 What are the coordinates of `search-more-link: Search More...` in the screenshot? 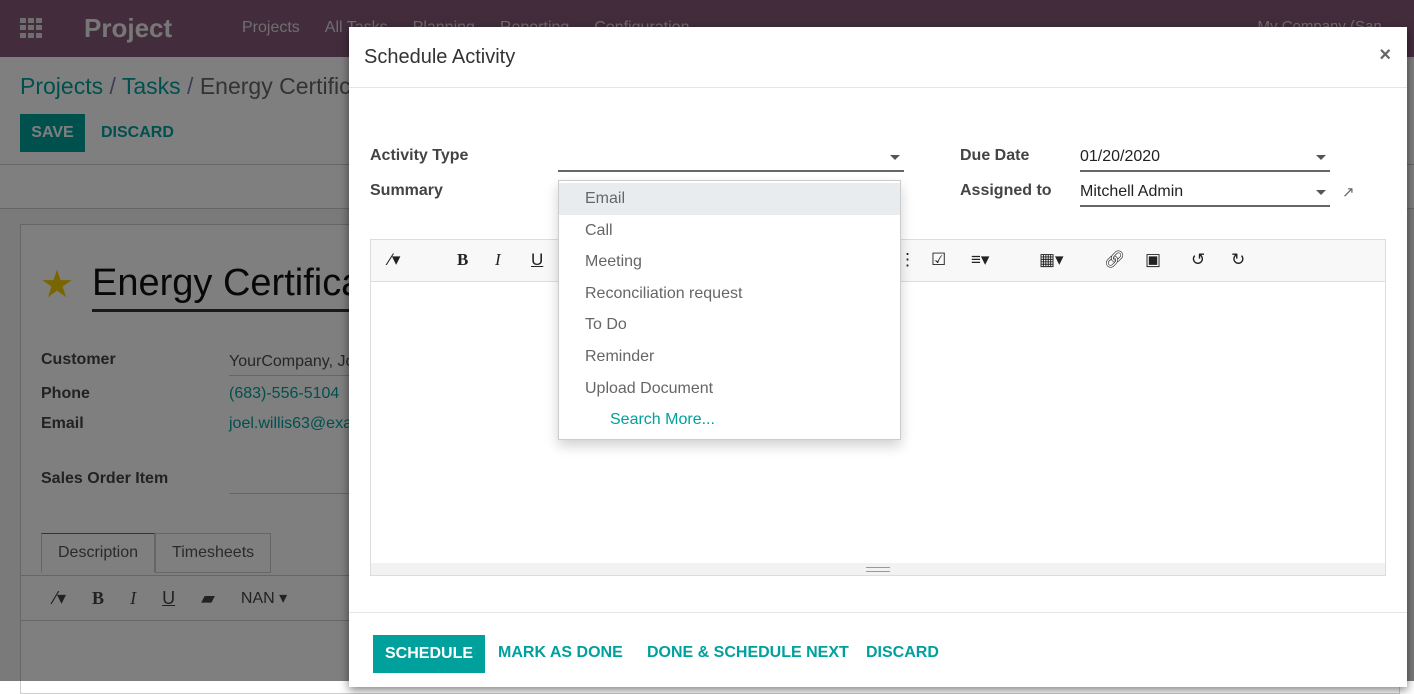 It's located at (729, 420).